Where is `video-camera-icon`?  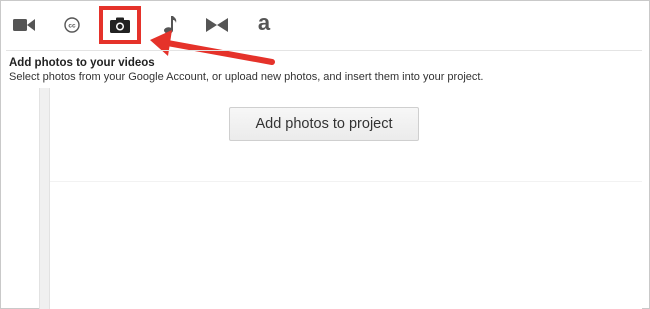
video-camera-icon is located at coordinates (24, 25).